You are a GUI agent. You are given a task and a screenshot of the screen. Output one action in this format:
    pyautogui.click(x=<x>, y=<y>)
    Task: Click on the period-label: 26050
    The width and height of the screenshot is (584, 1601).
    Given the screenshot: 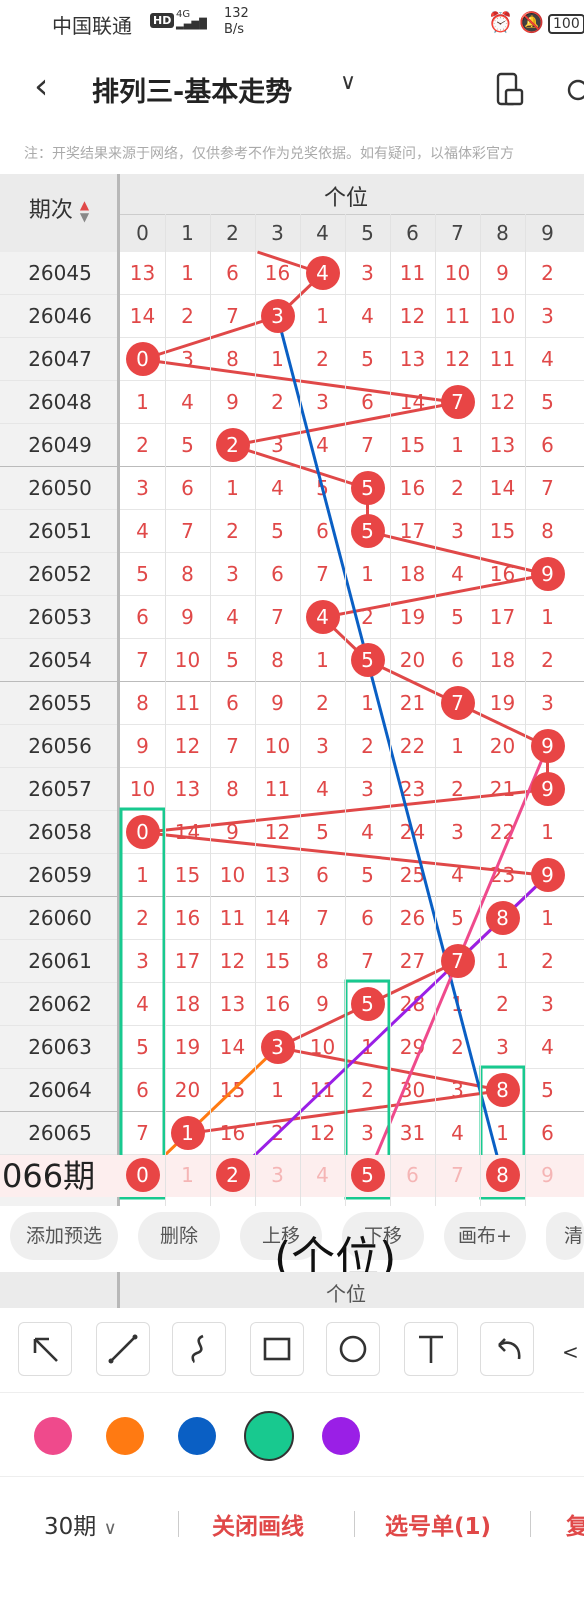 What is the action you would take?
    pyautogui.click(x=60, y=488)
    